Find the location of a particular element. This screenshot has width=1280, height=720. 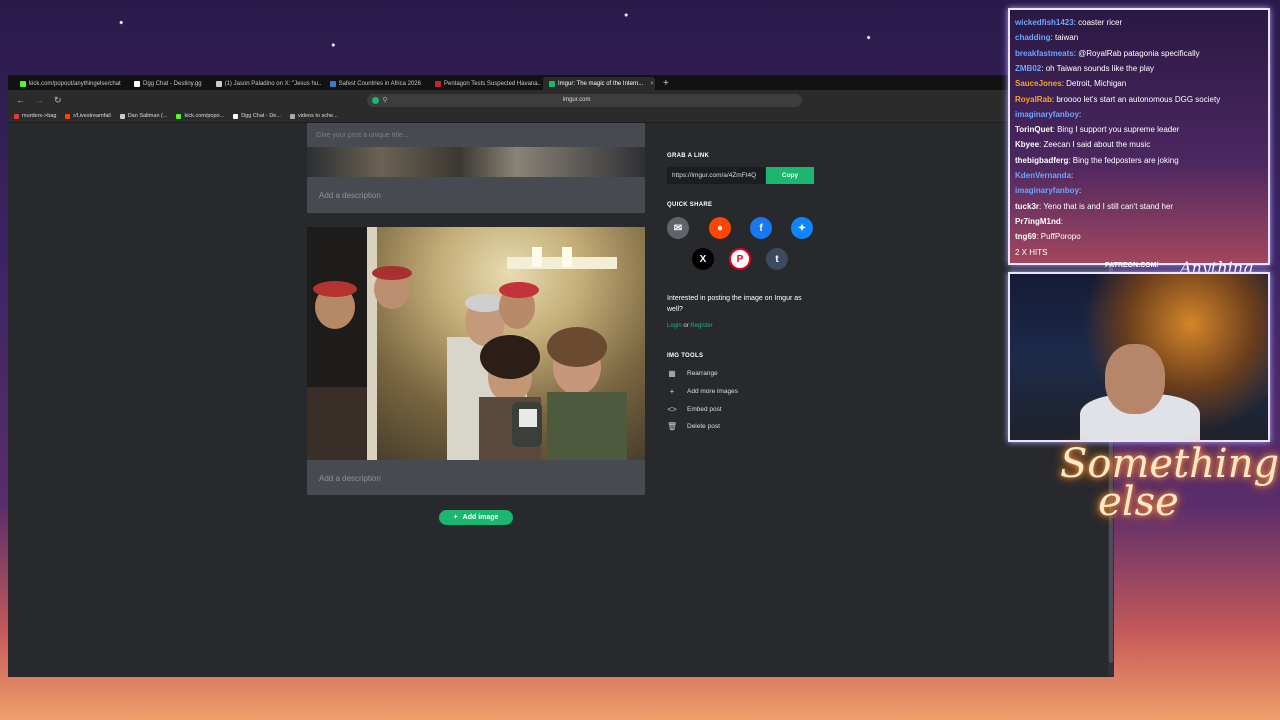

chat-username: Kbyee is located at coordinates (1027, 144).